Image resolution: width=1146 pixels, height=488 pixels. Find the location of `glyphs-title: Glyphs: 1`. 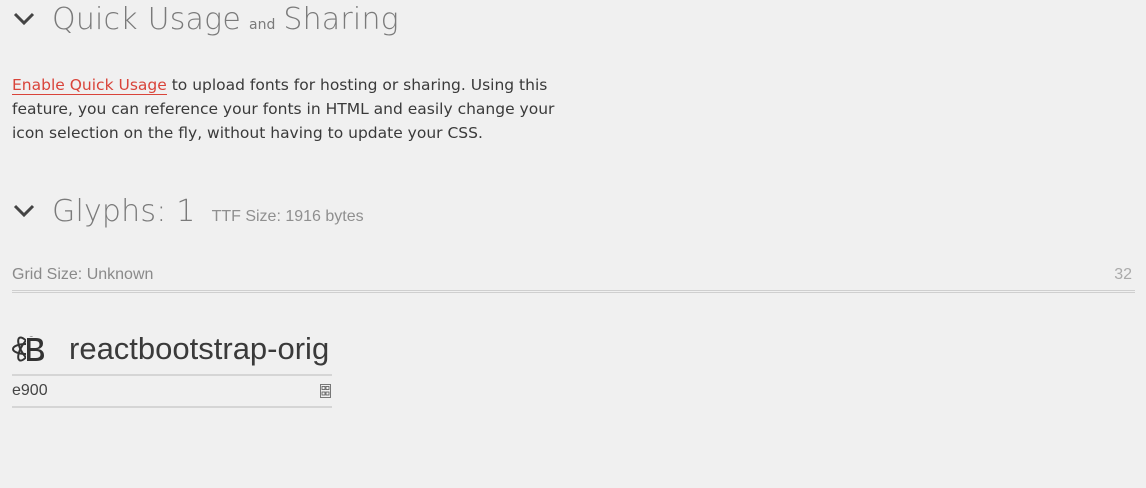

glyphs-title: Glyphs: 1 is located at coordinates (124, 211).